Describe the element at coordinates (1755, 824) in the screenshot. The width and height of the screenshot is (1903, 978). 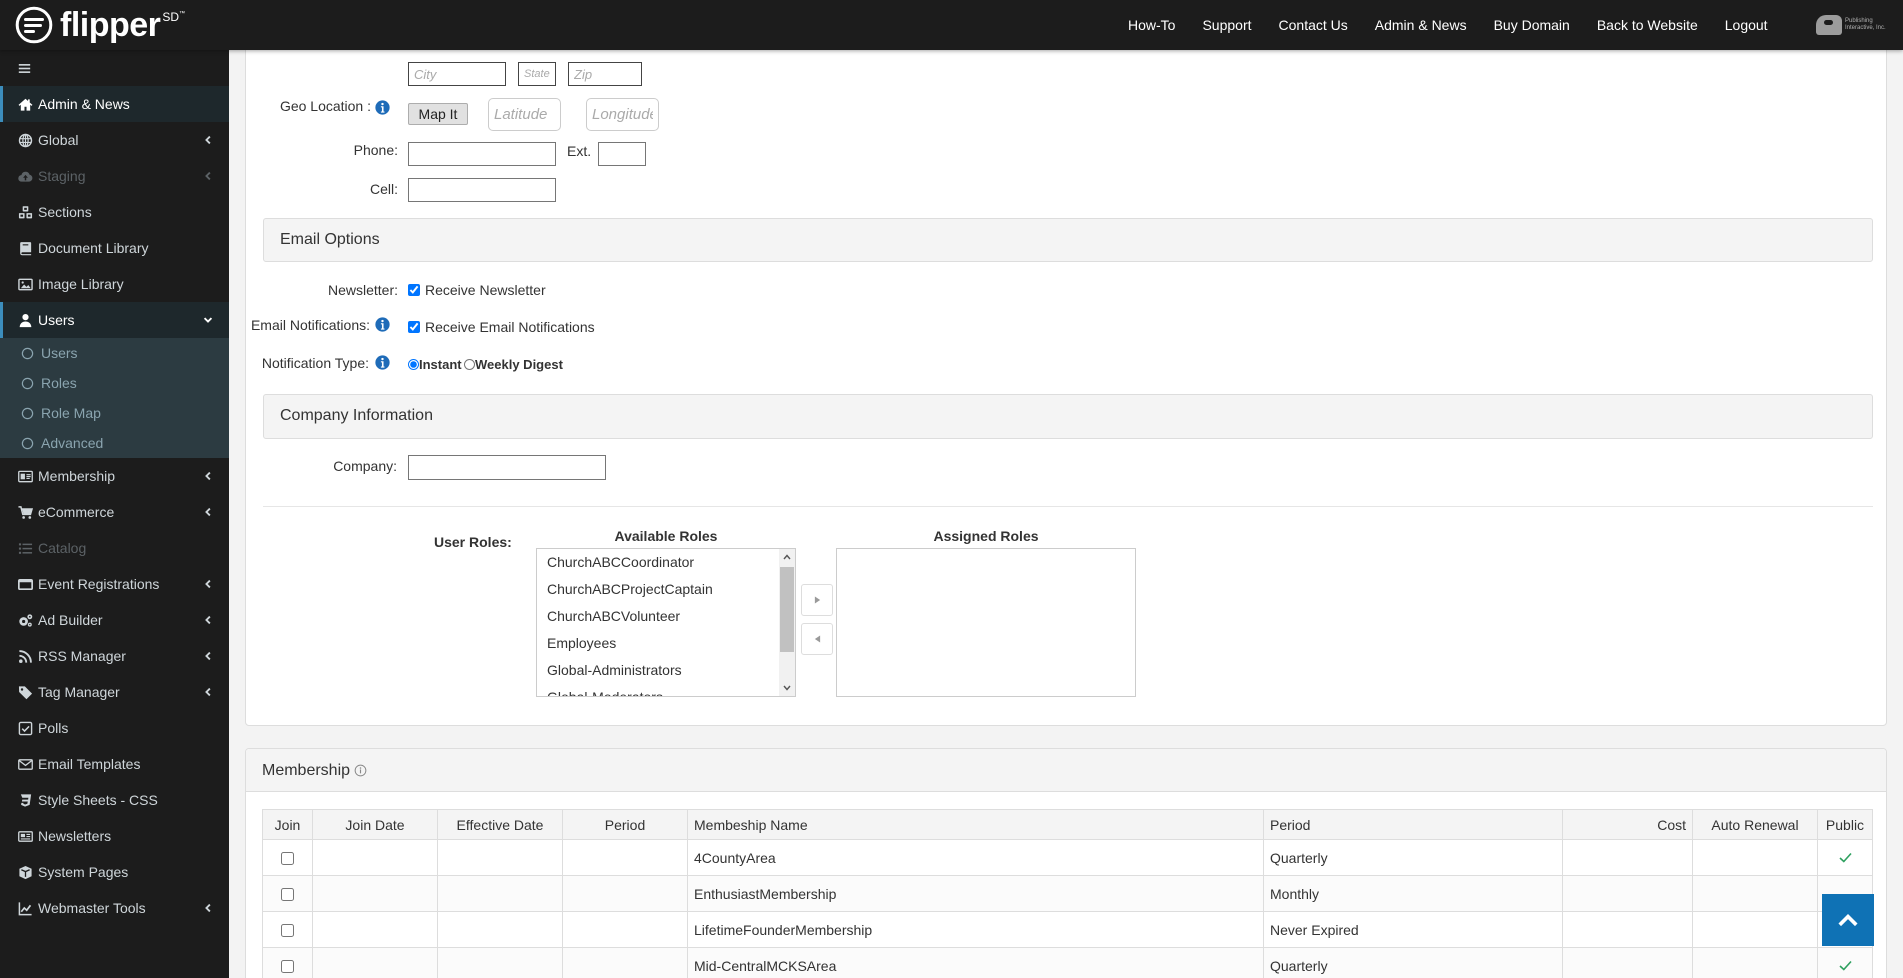
I see `column-header: Auto Renewal` at that location.